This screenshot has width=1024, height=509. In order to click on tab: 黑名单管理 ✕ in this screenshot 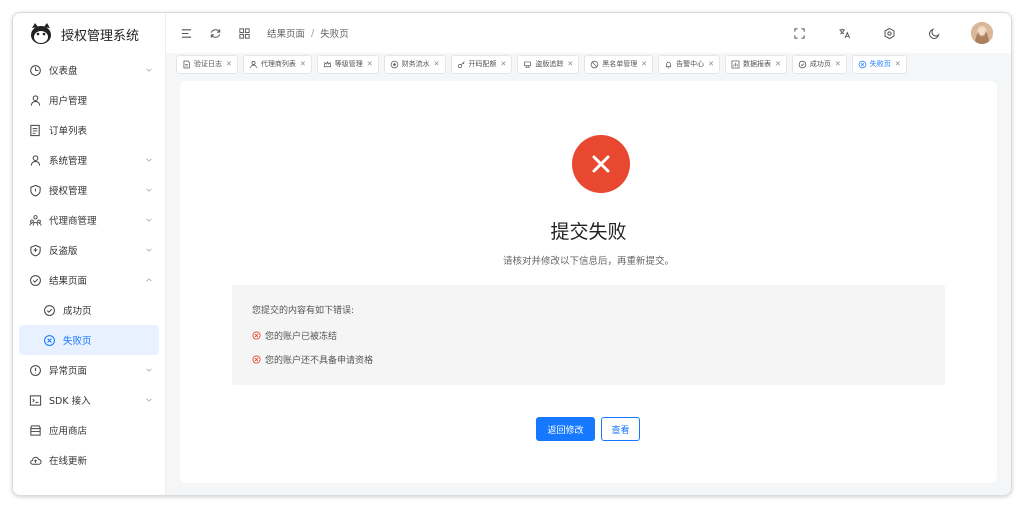, I will do `click(619, 64)`.